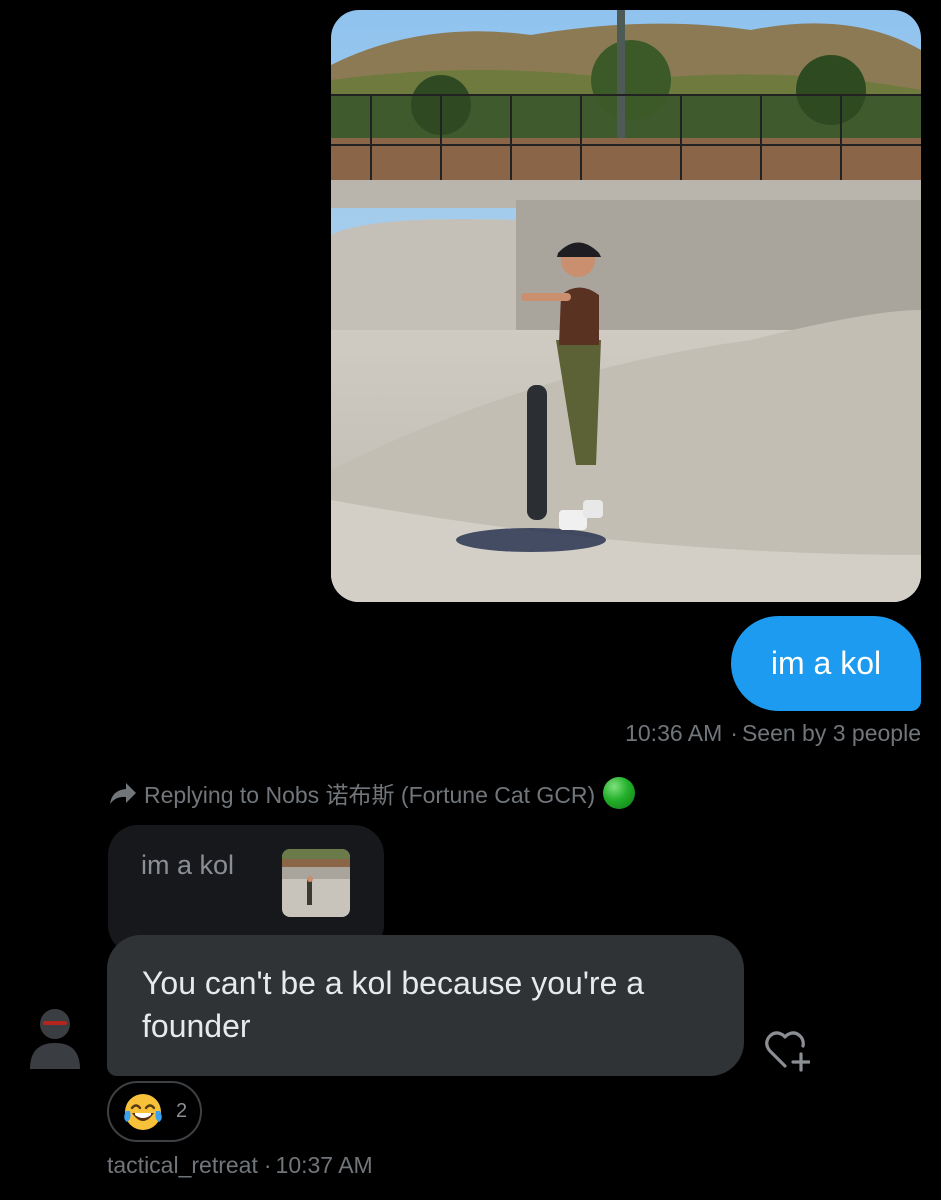 Image resolution: width=941 pixels, height=1200 pixels. I want to click on reaction-chip: 2, so click(154, 1111).